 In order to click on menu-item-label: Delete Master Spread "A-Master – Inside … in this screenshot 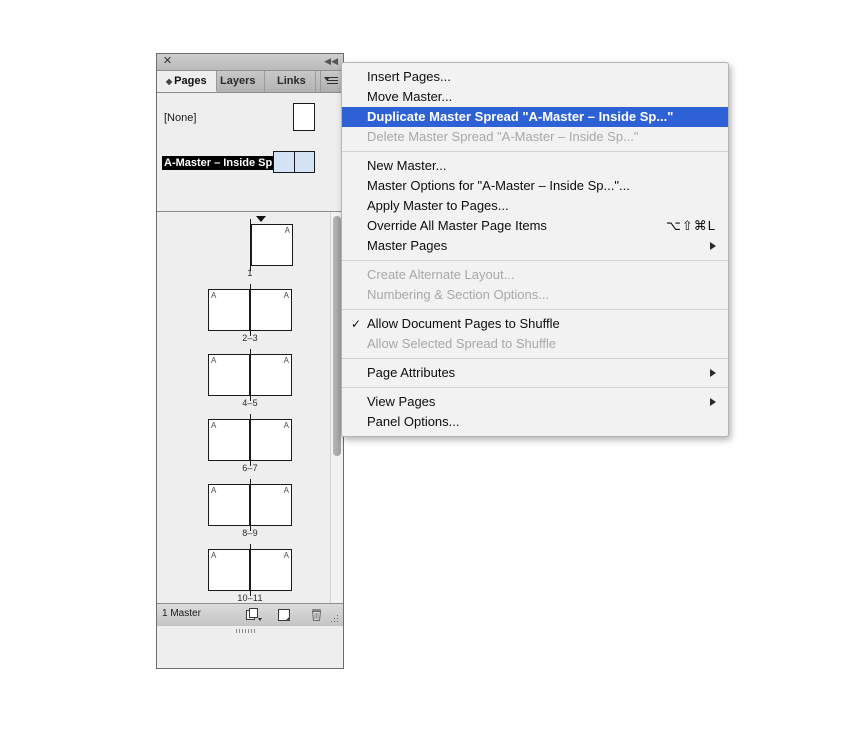, I will do `click(503, 136)`.